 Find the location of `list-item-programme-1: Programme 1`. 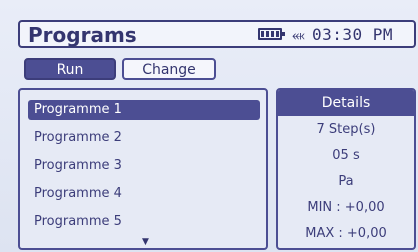

list-item-programme-1: Programme 1 is located at coordinates (144, 110).